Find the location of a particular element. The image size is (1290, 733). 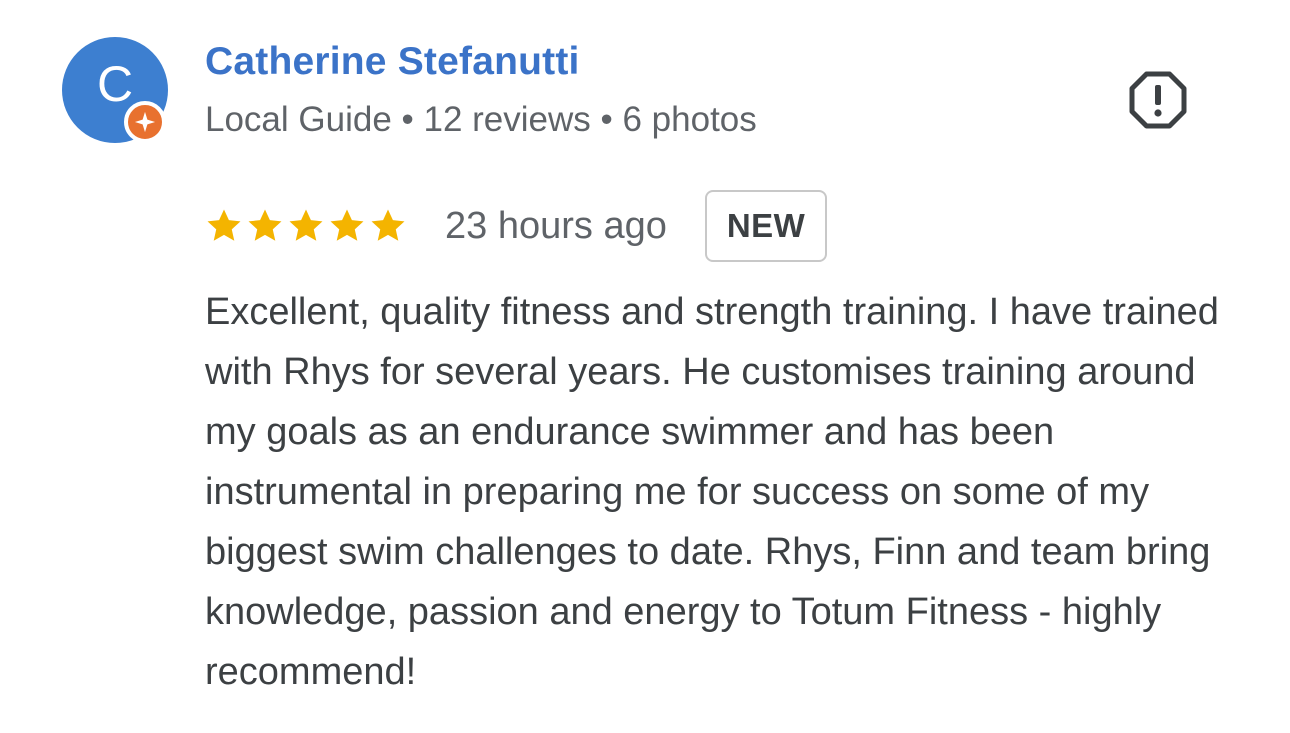

report-review-button is located at coordinates (1158, 100).